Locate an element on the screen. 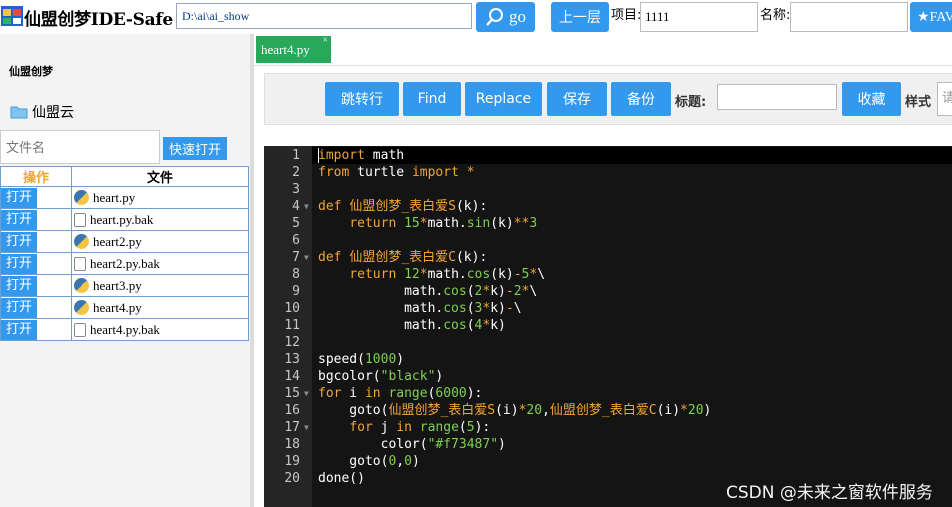  code-line: 2 from turtle import * is located at coordinates (608, 172).